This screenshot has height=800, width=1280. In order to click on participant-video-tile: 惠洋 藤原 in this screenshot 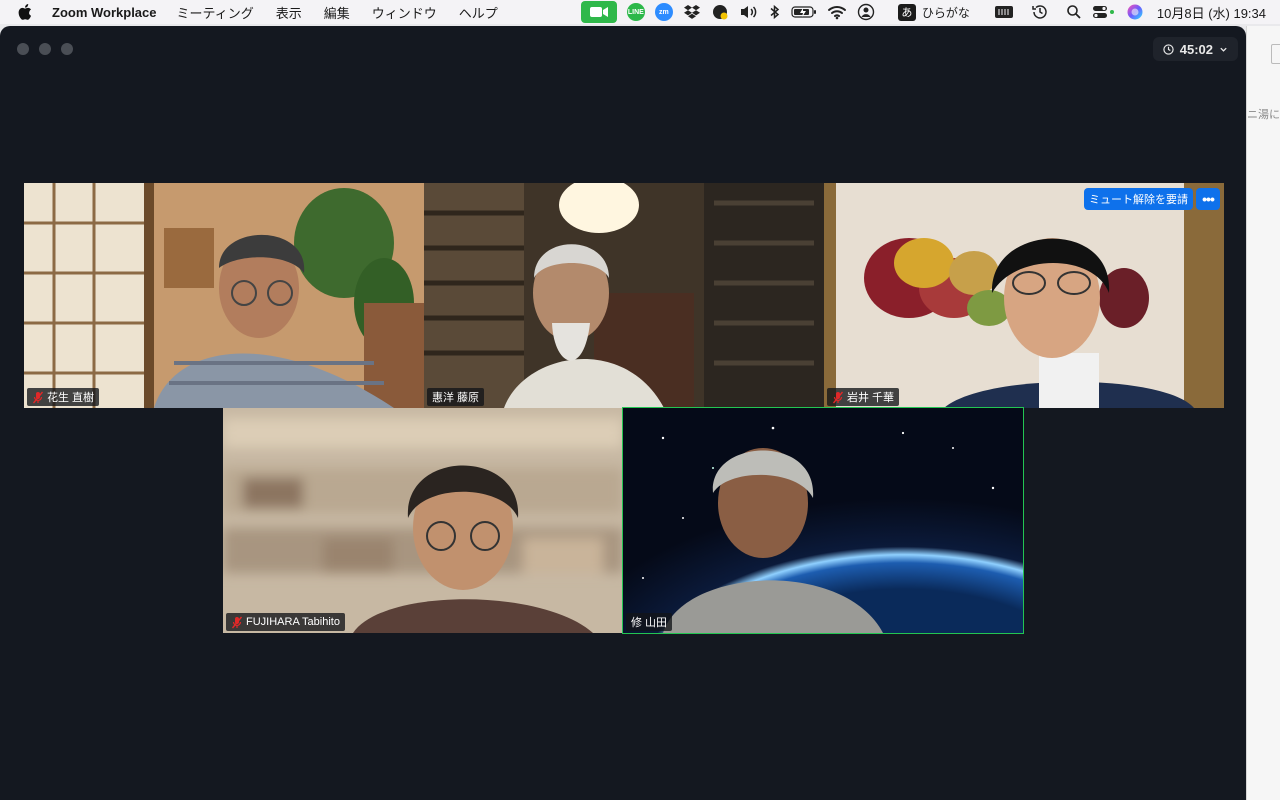, I will do `click(624, 295)`.